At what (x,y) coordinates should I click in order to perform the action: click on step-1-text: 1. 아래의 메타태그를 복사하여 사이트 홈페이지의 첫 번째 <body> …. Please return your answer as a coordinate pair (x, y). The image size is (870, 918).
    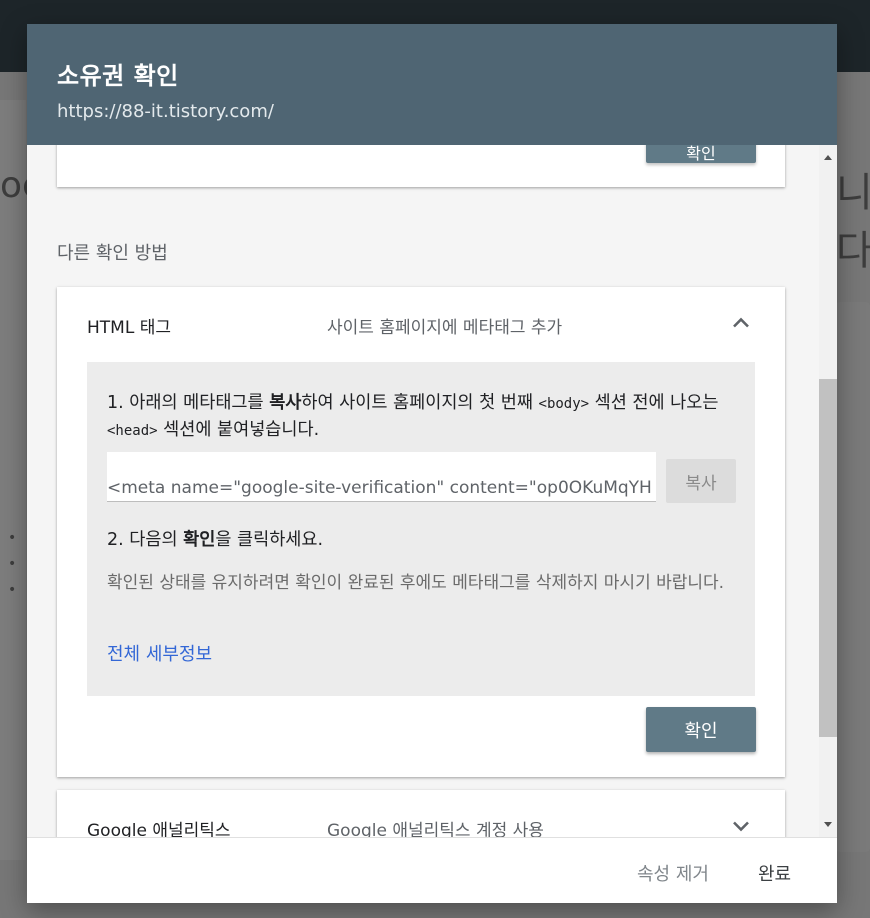
    Looking at the image, I should click on (413, 416).